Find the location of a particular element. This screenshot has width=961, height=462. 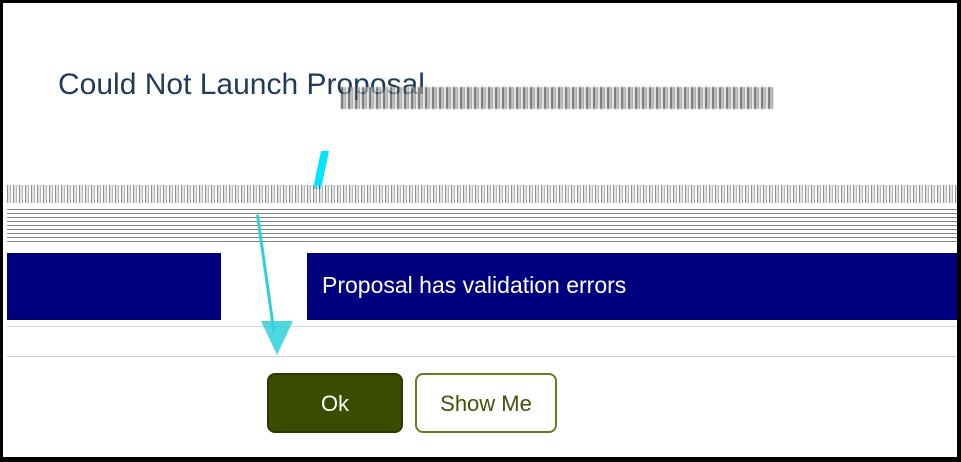

validation-error-banner: Proposal has validation errors is located at coordinates (632, 286).